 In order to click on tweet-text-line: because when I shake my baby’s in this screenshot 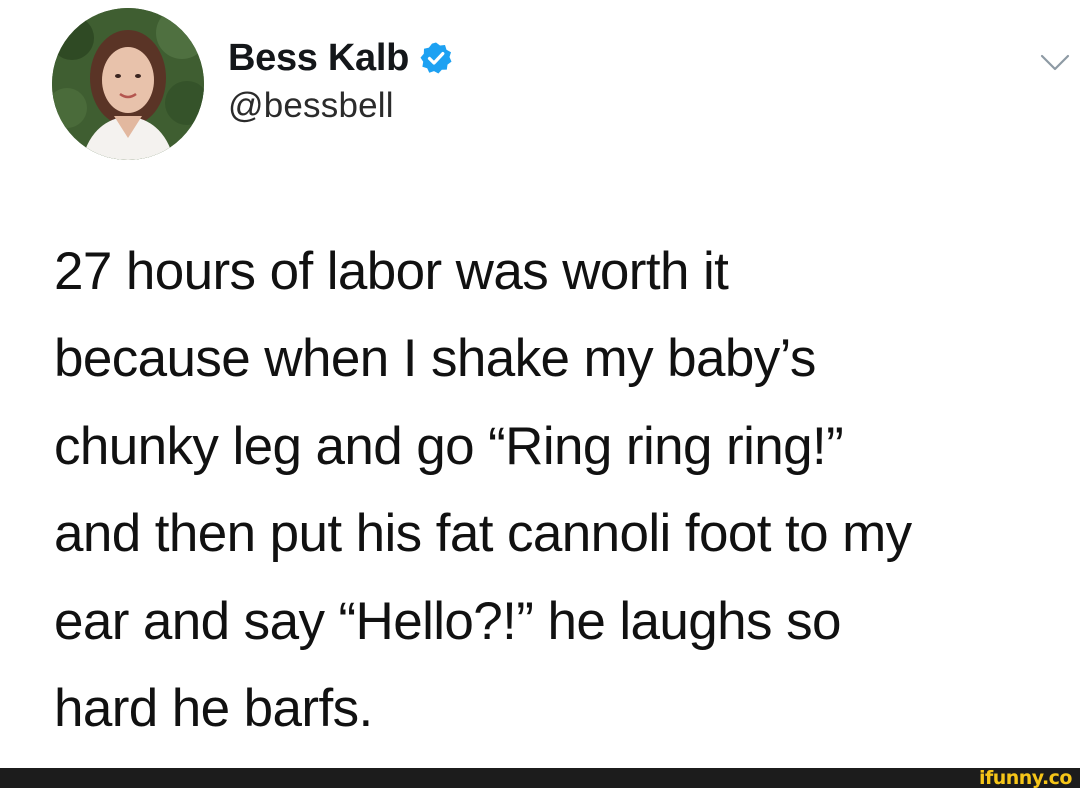, I will do `click(435, 359)`.